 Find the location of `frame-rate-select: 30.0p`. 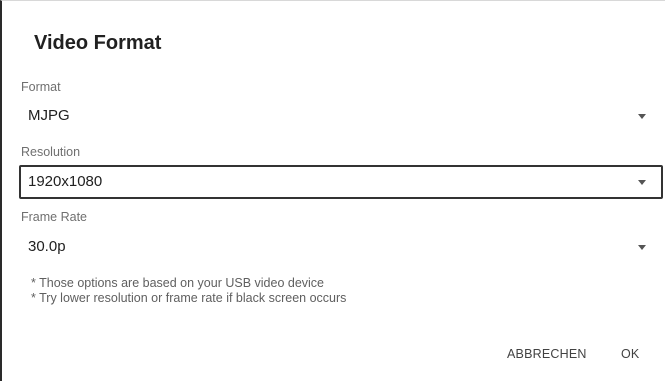

frame-rate-select: 30.0p is located at coordinates (341, 247).